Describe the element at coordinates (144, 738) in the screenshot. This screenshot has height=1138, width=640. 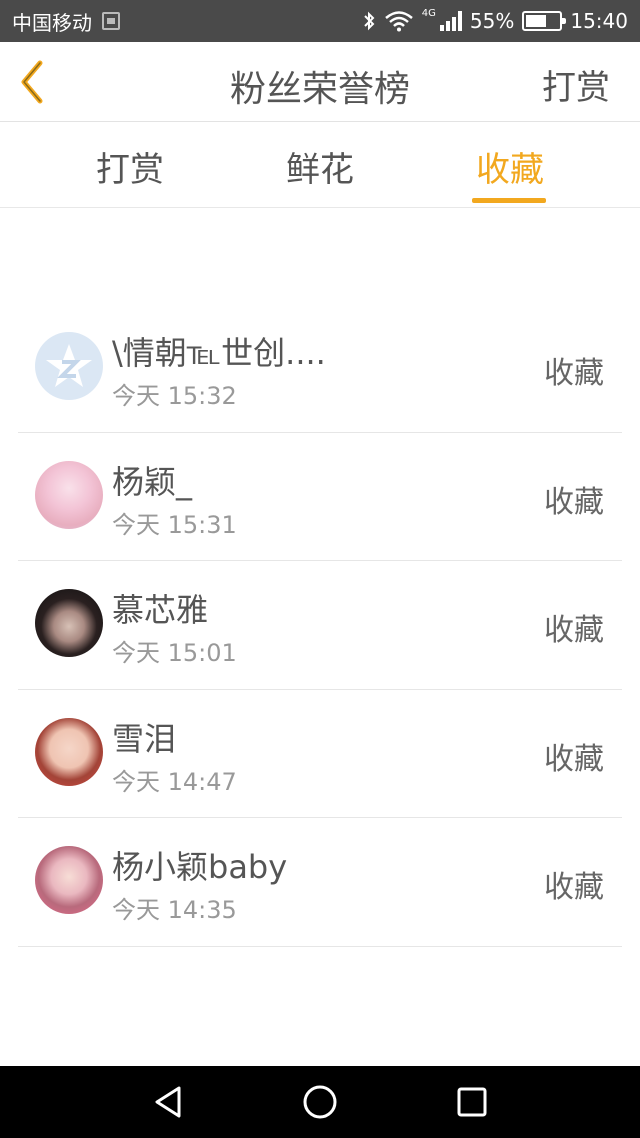
I see `user-name: 雪泪` at that location.